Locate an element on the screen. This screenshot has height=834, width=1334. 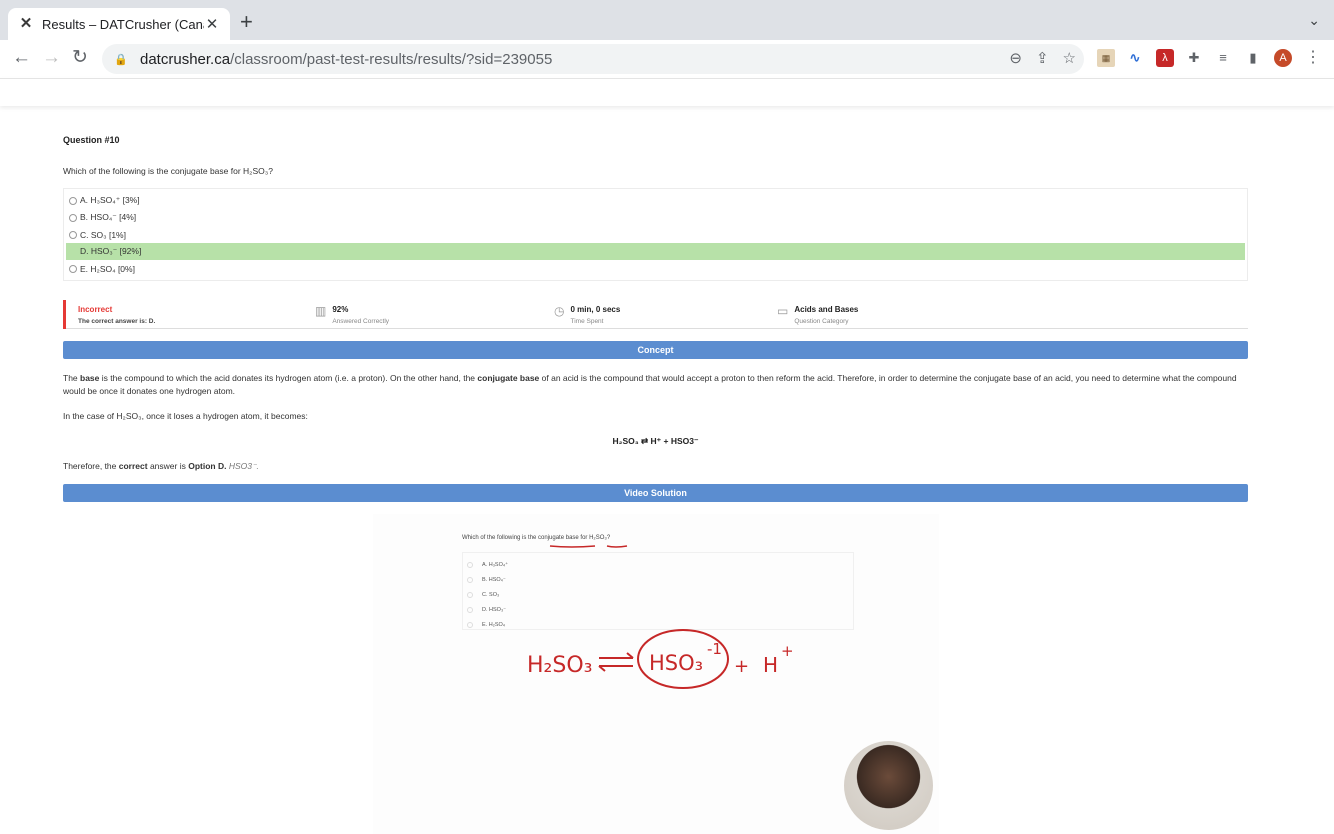
back-button: ← is located at coordinates (21, 58).